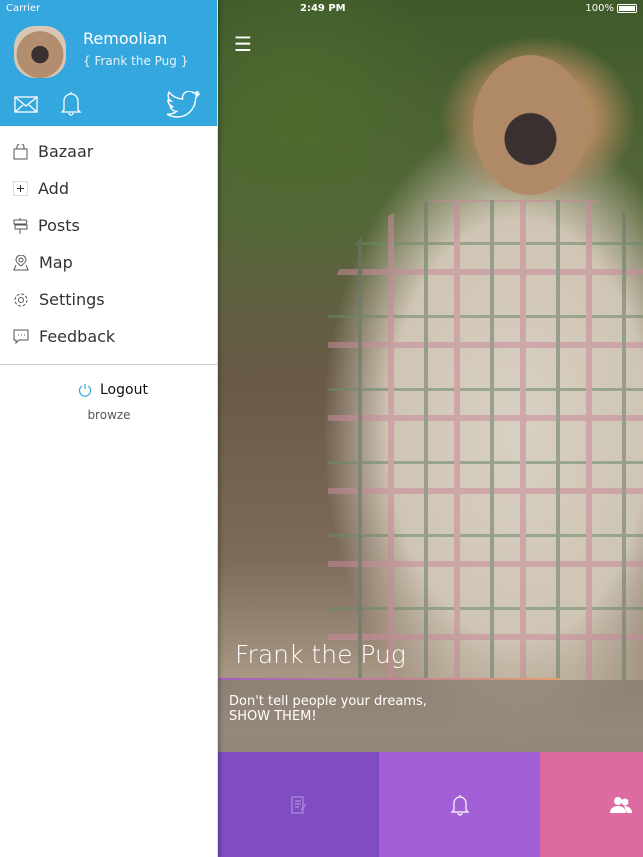 The image size is (643, 857). What do you see at coordinates (183, 105) in the screenshot?
I see `twitter-icon` at bounding box center [183, 105].